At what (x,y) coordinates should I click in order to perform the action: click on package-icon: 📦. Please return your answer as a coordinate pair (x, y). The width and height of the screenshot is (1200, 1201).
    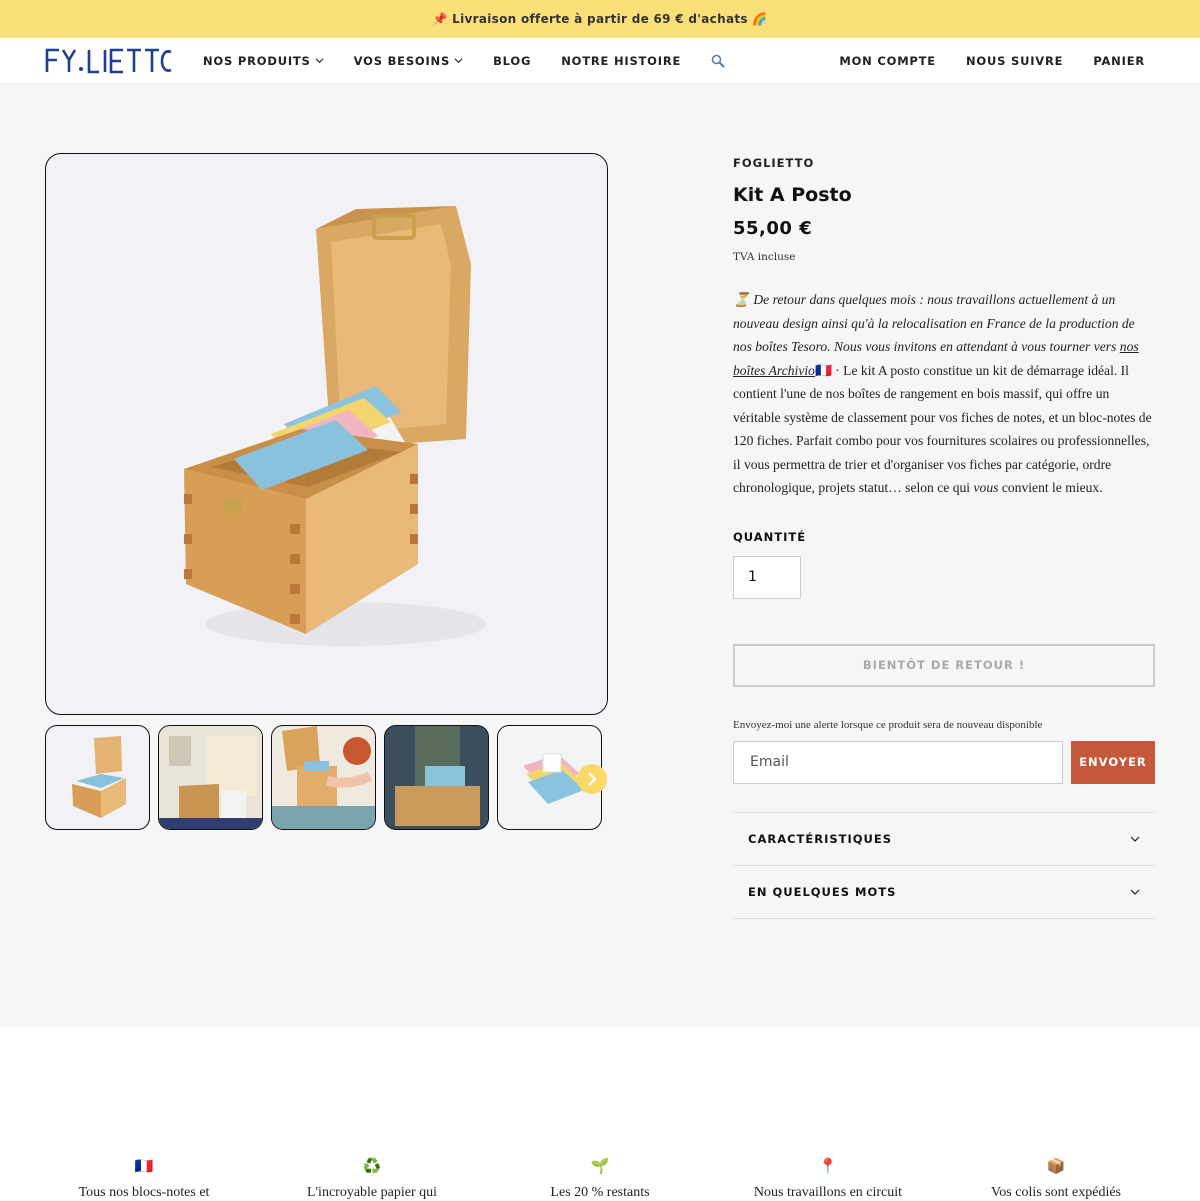
    Looking at the image, I should click on (1056, 1166).